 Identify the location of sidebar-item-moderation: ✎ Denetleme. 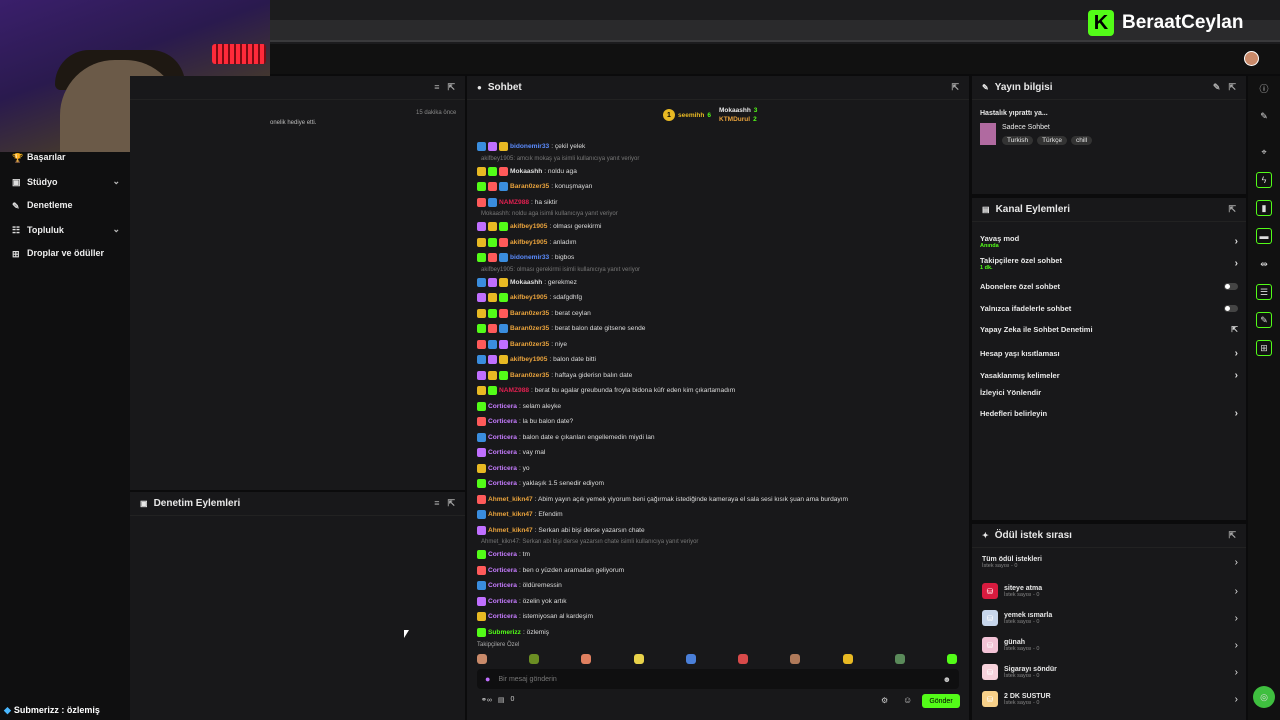
(66, 205).